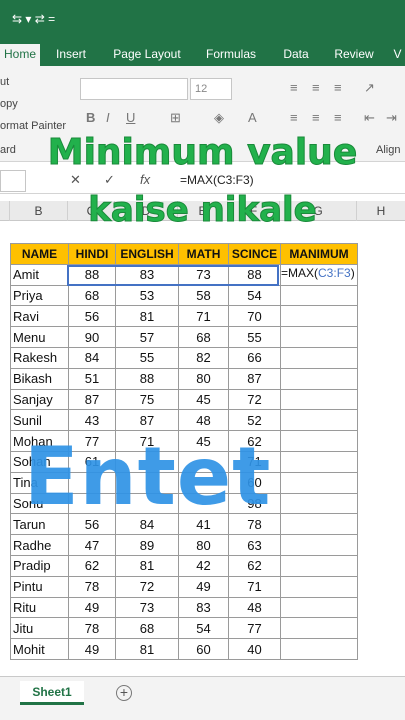 Image resolution: width=405 pixels, height=720 pixels. Describe the element at coordinates (39, 254) in the screenshot. I see `header-name: NAME` at that location.